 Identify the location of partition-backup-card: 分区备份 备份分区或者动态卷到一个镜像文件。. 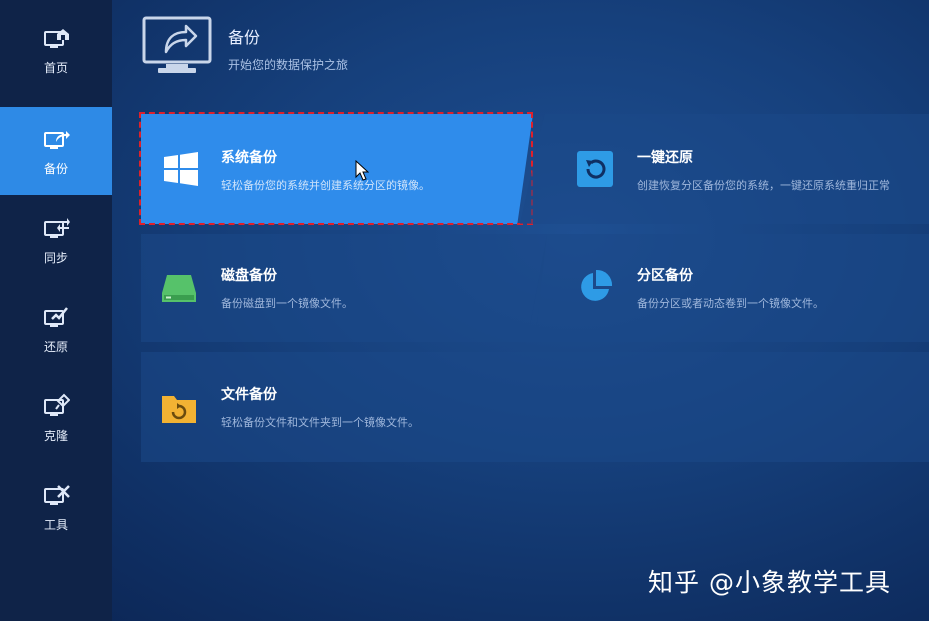
(728, 288).